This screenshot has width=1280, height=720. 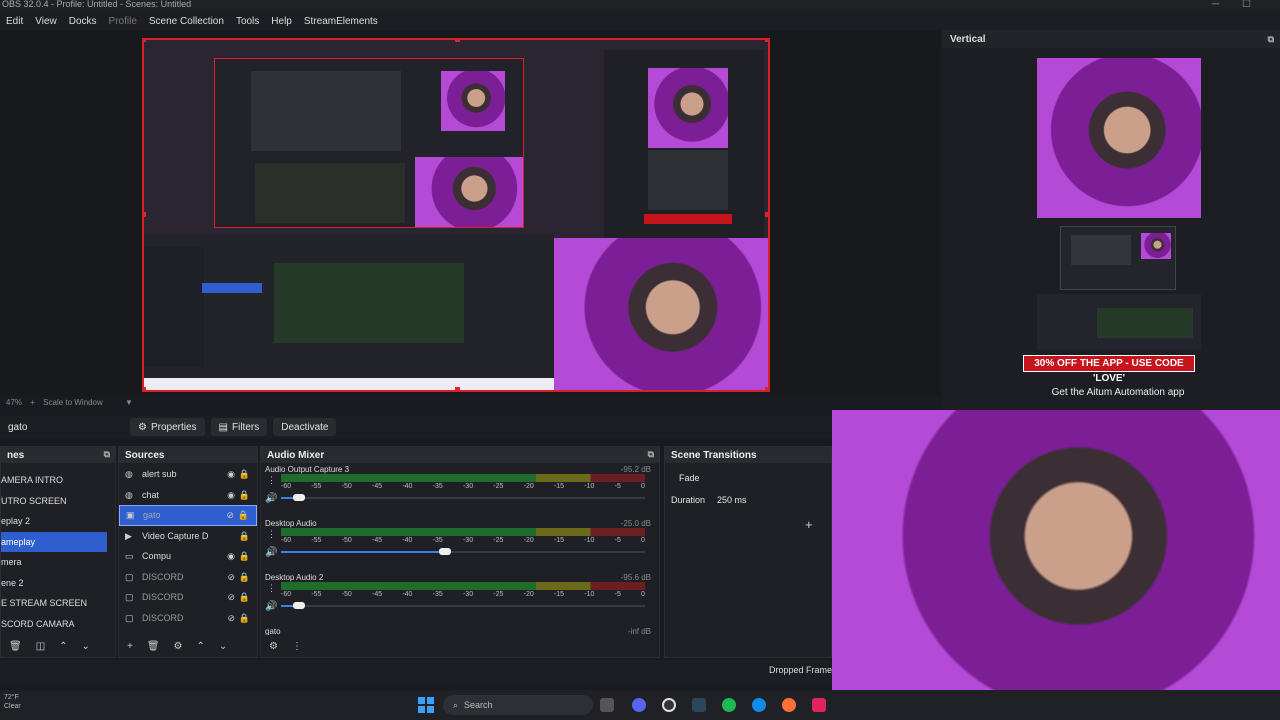 What do you see at coordinates (54, 624) in the screenshot?
I see `scene-item: SCORD CAMARA` at bounding box center [54, 624].